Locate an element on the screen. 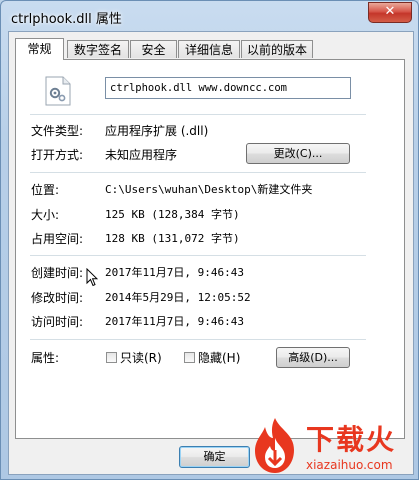 This screenshot has height=480, width=419. location-label: 位置: is located at coordinates (45, 190).